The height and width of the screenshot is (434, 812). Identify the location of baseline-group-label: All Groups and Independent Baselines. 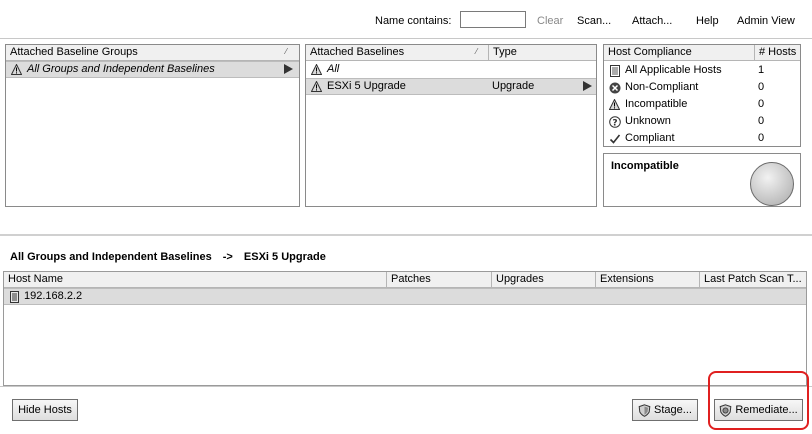
(121, 69).